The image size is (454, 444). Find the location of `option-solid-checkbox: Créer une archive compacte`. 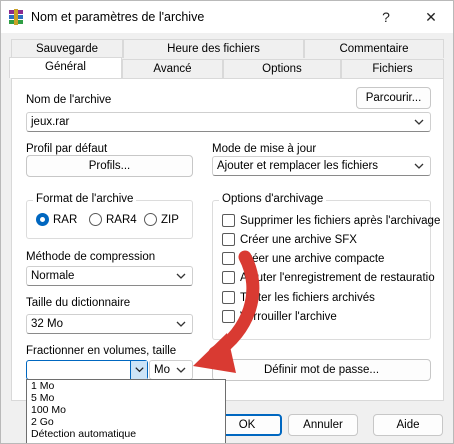

option-solid-checkbox: Créer une archive compacte is located at coordinates (303, 258).